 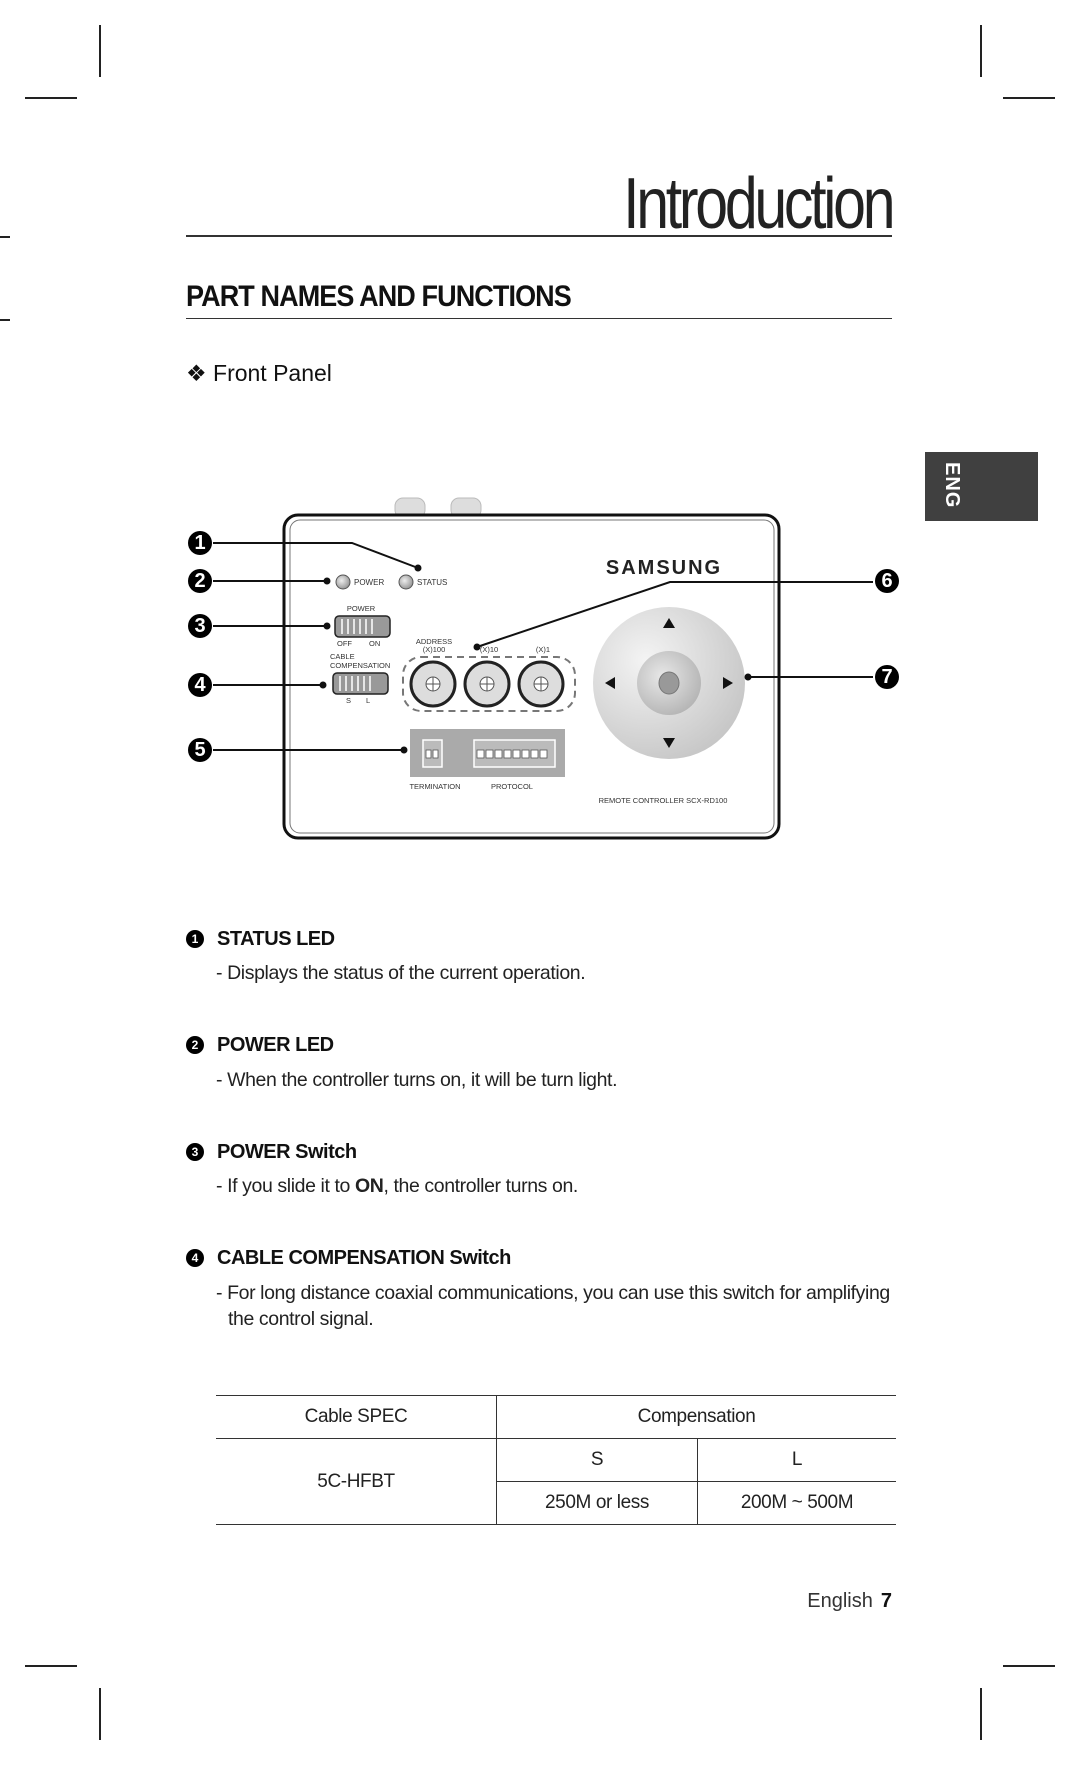 I want to click on callout-3: 3, so click(x=200, y=626).